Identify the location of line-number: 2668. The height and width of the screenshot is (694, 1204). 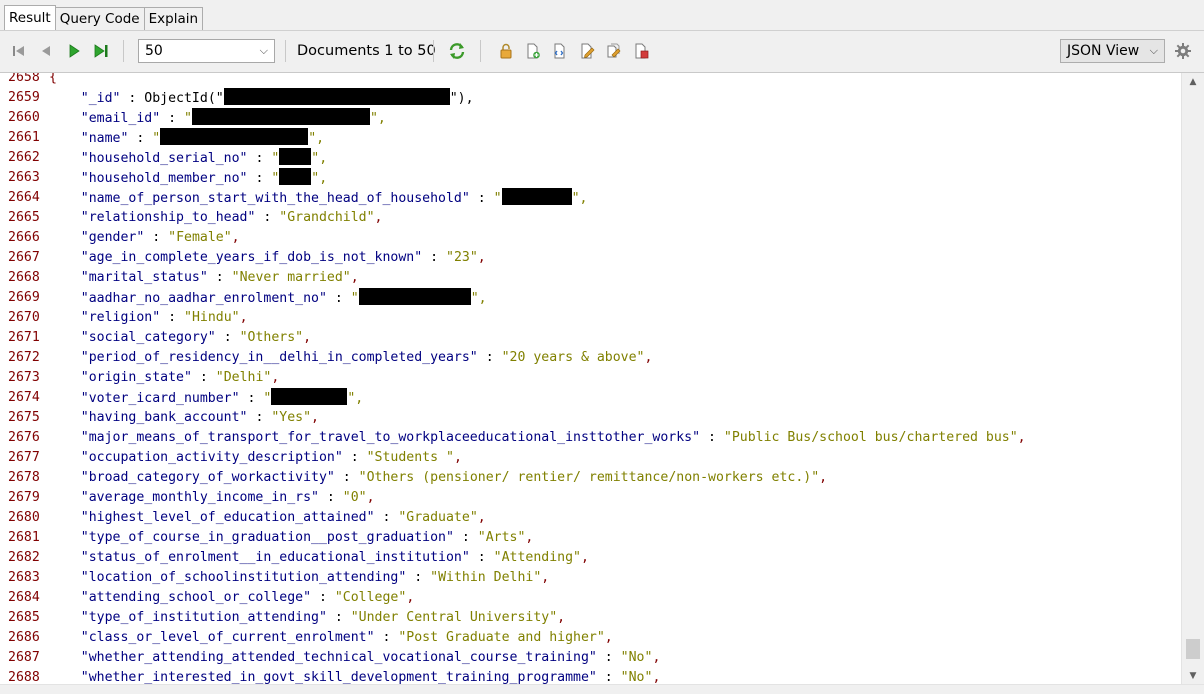
(24, 277).